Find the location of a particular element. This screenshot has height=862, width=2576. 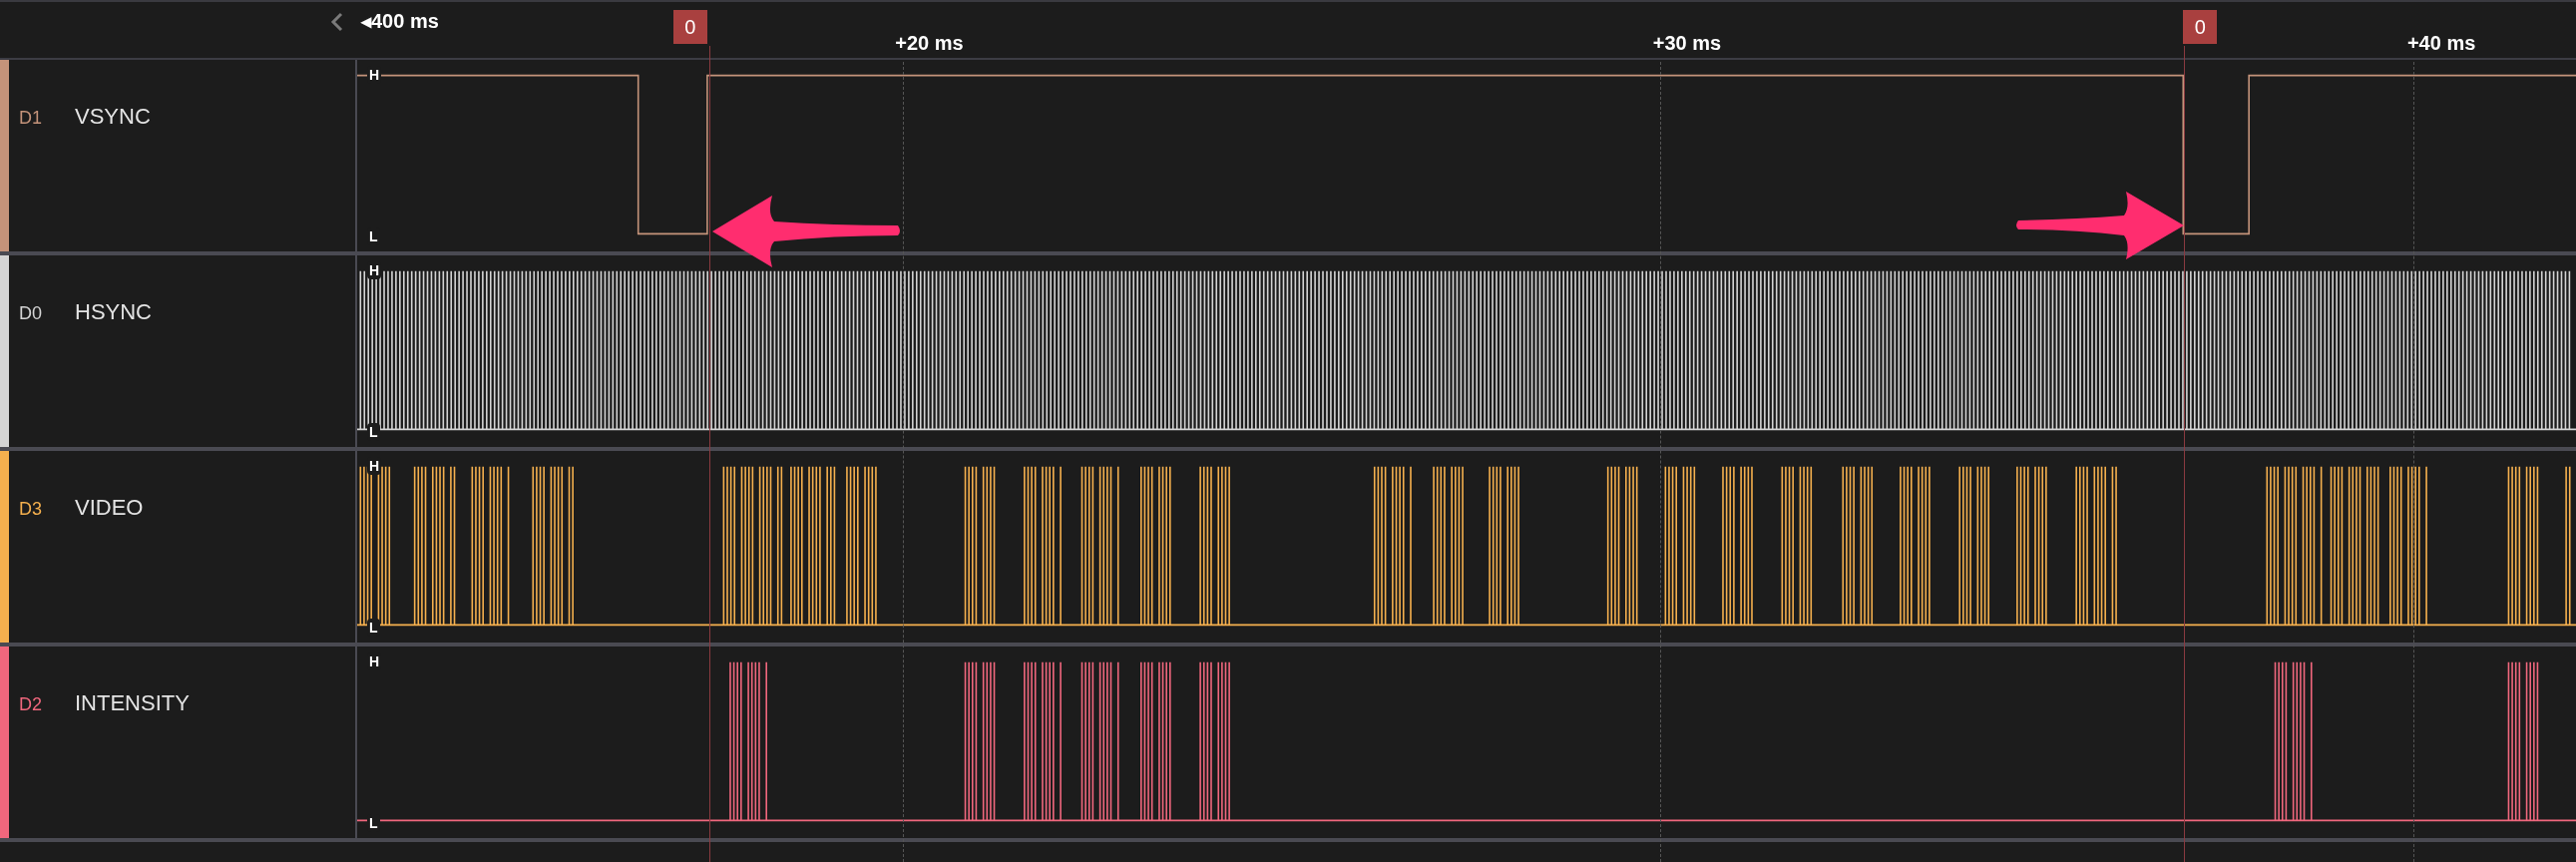

channel-name: HSYNC is located at coordinates (113, 312).